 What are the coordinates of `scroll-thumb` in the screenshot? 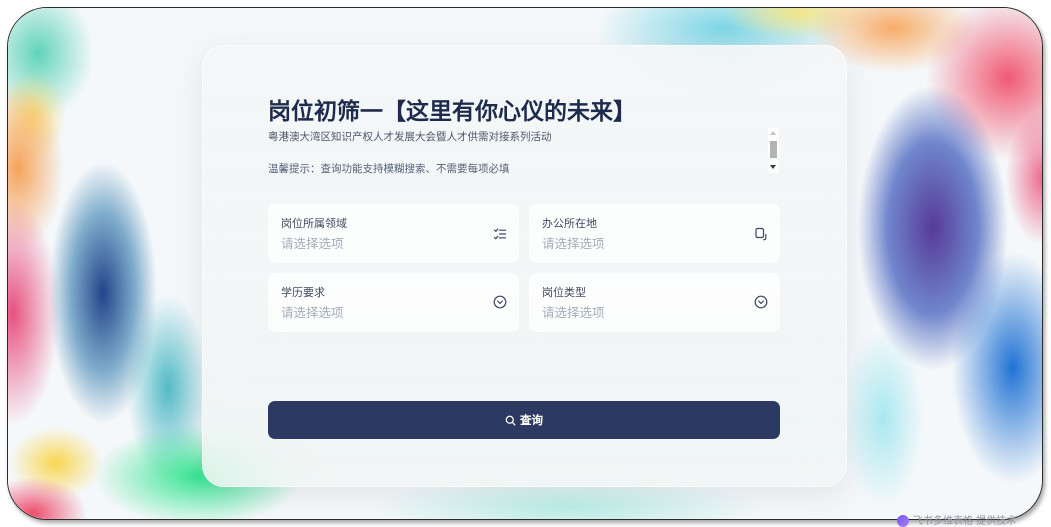 It's located at (773, 149).